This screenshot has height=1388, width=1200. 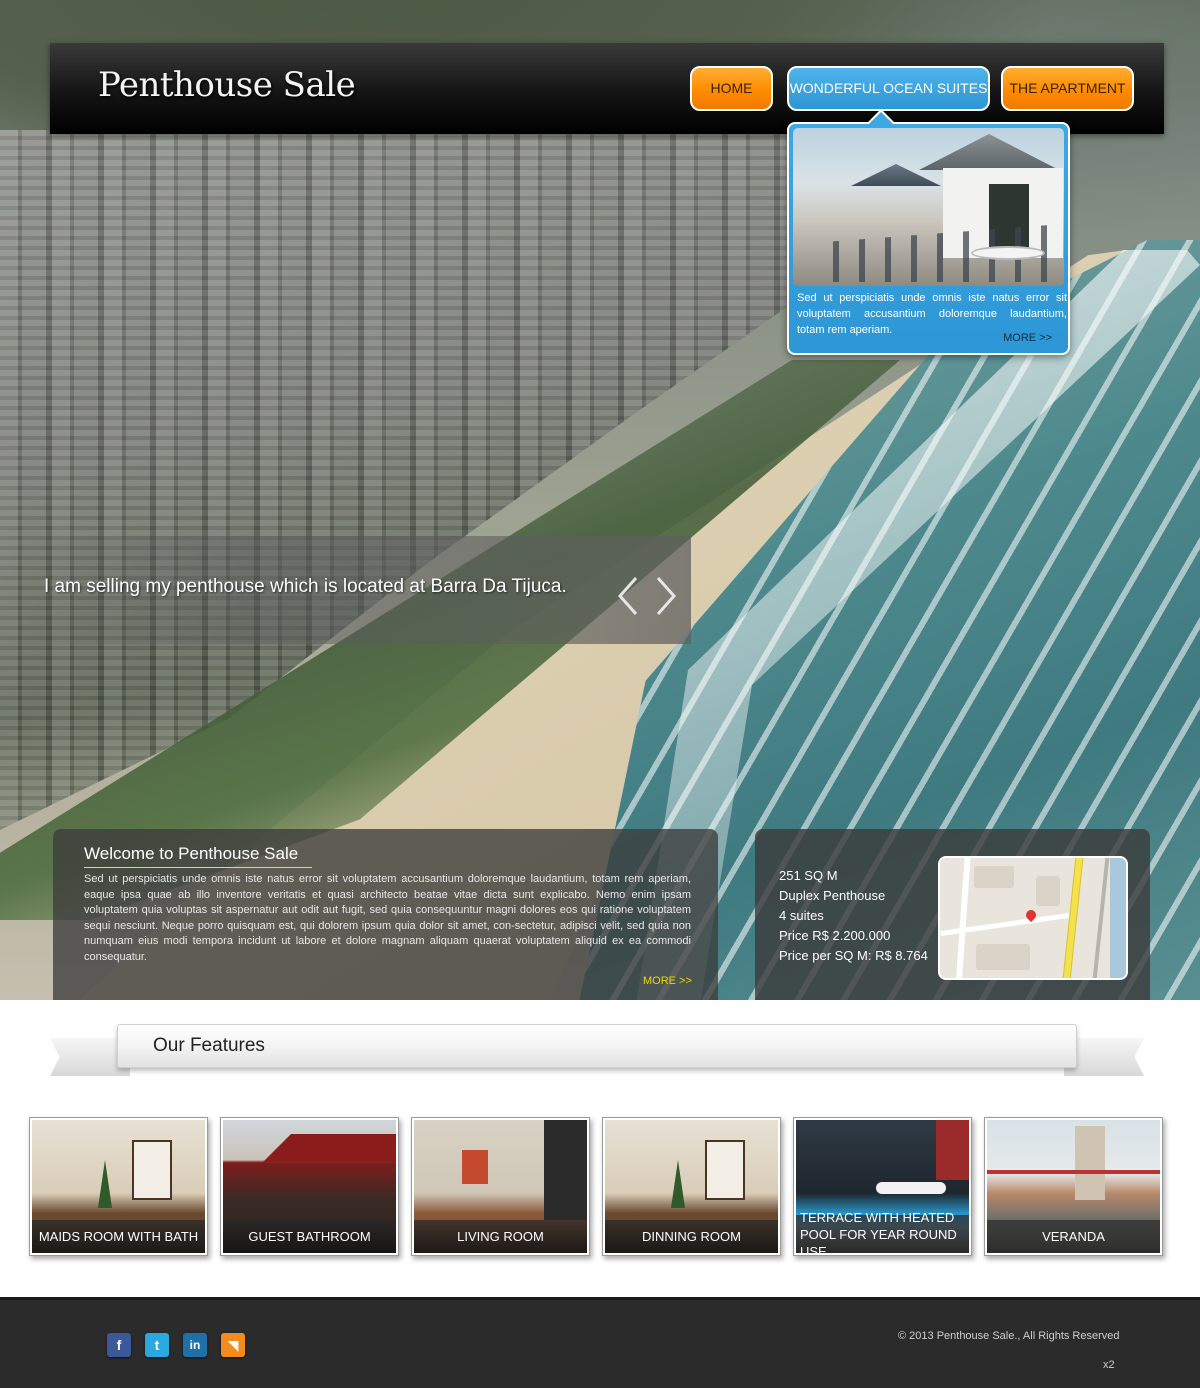 I want to click on site-logo: Penthouse Sale, so click(x=227, y=85).